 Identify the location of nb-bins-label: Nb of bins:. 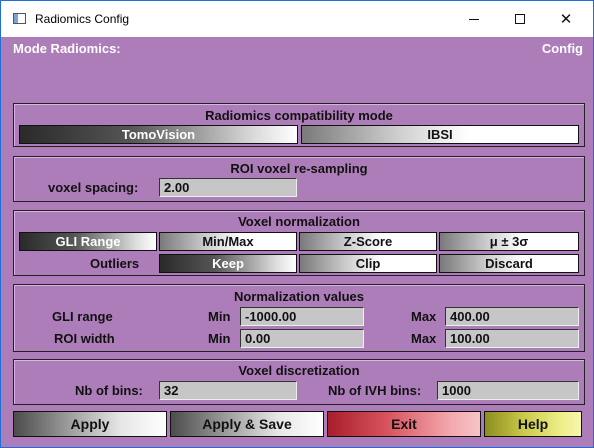
(109, 390).